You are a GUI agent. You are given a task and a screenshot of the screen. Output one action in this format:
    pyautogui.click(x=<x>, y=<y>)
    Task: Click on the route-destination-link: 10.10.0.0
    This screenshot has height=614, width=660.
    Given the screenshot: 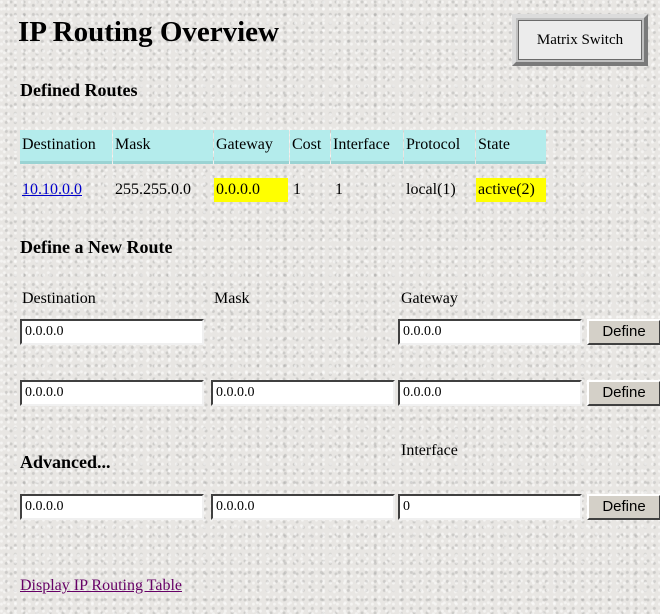 What is the action you would take?
    pyautogui.click(x=52, y=189)
    